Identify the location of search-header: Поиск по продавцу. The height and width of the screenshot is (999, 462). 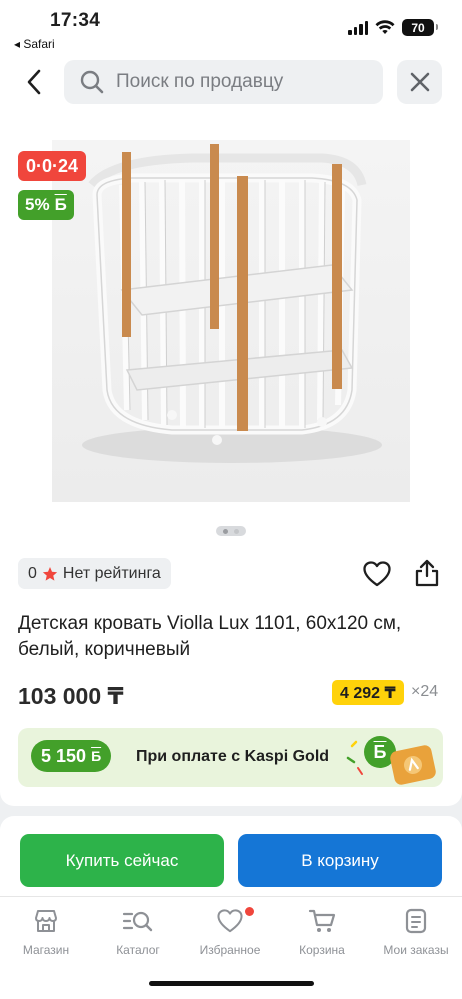
(231, 84).